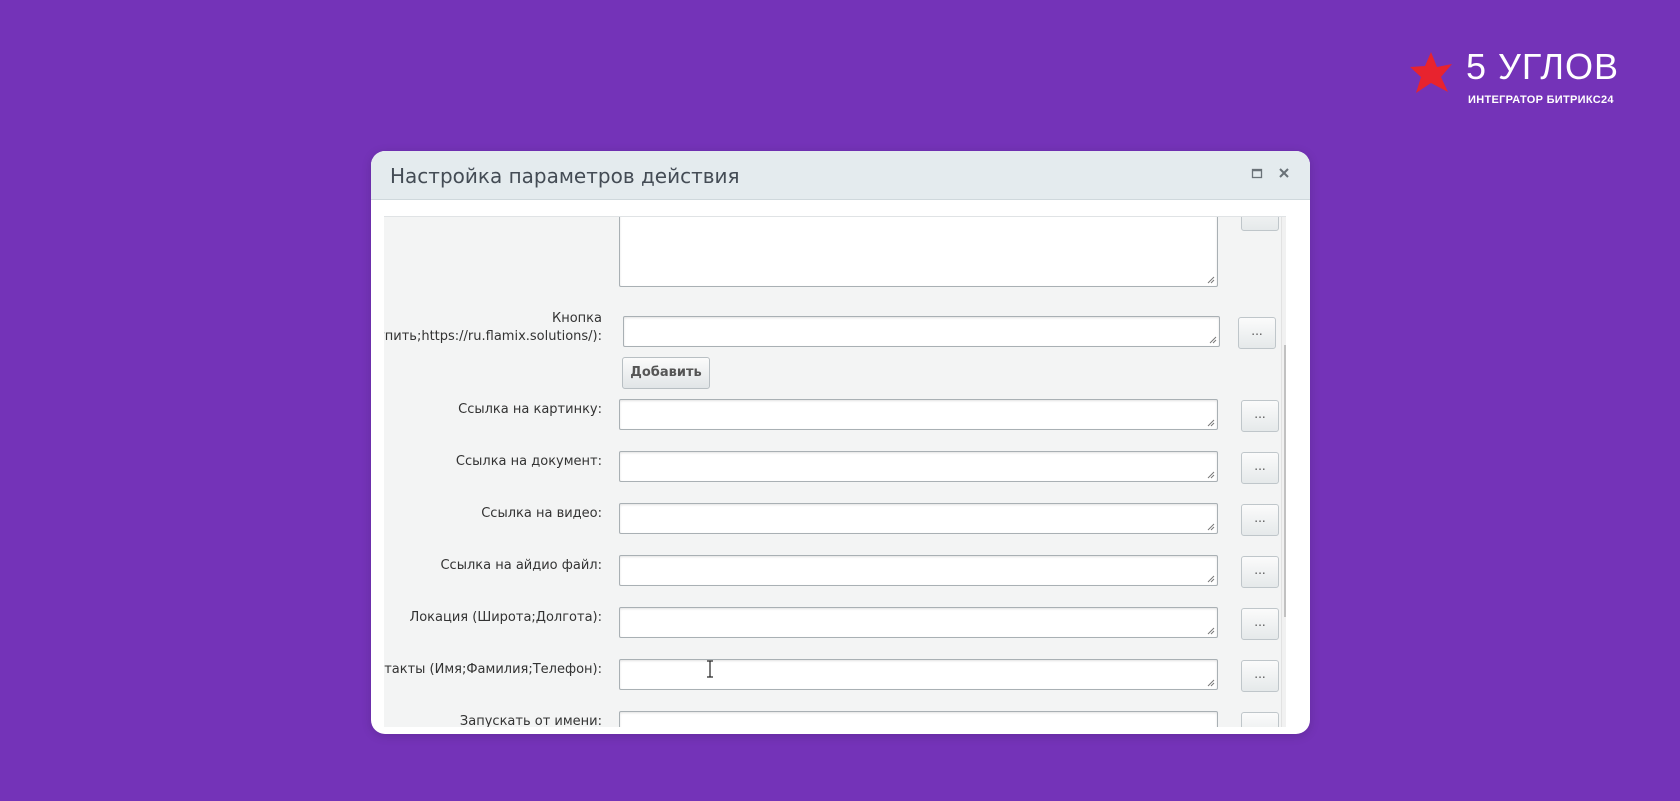 This screenshot has width=1680, height=801. What do you see at coordinates (1257, 173) in the screenshot?
I see `maximize-icon` at bounding box center [1257, 173].